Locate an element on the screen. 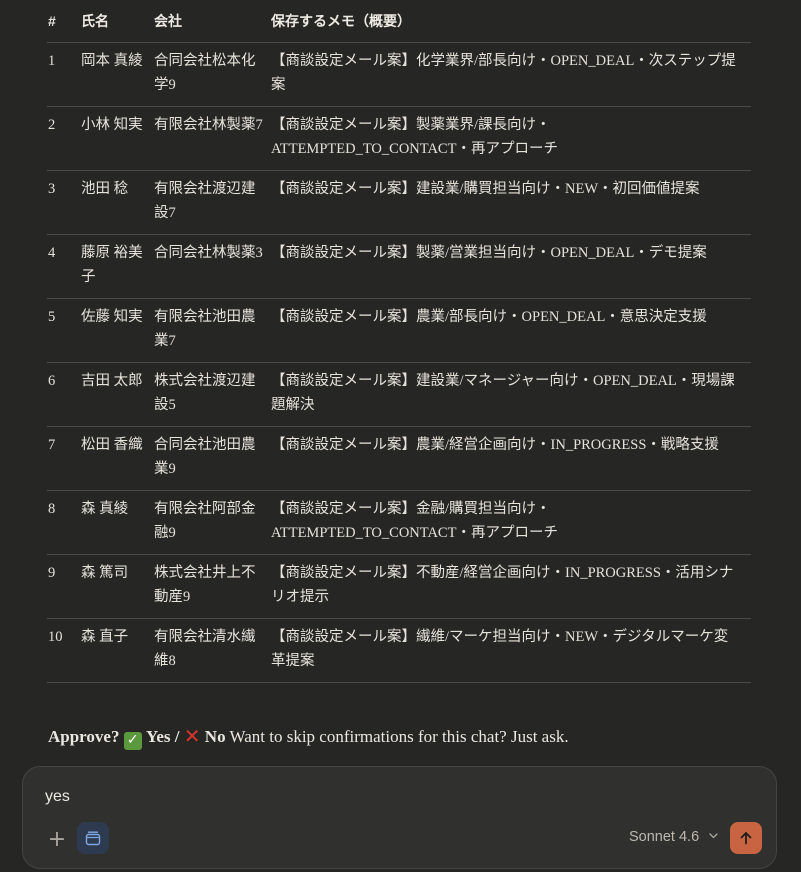  arrow-up-icon is located at coordinates (746, 838).